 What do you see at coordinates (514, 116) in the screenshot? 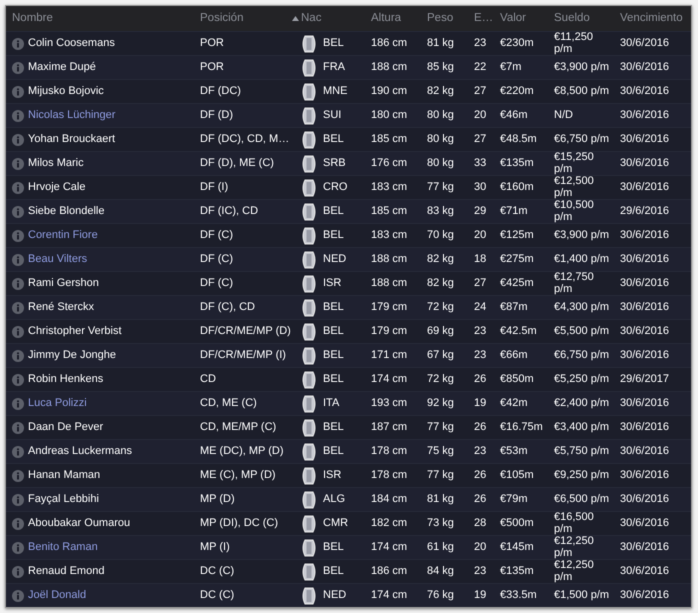
I see `table-cell-text: €46m` at bounding box center [514, 116].